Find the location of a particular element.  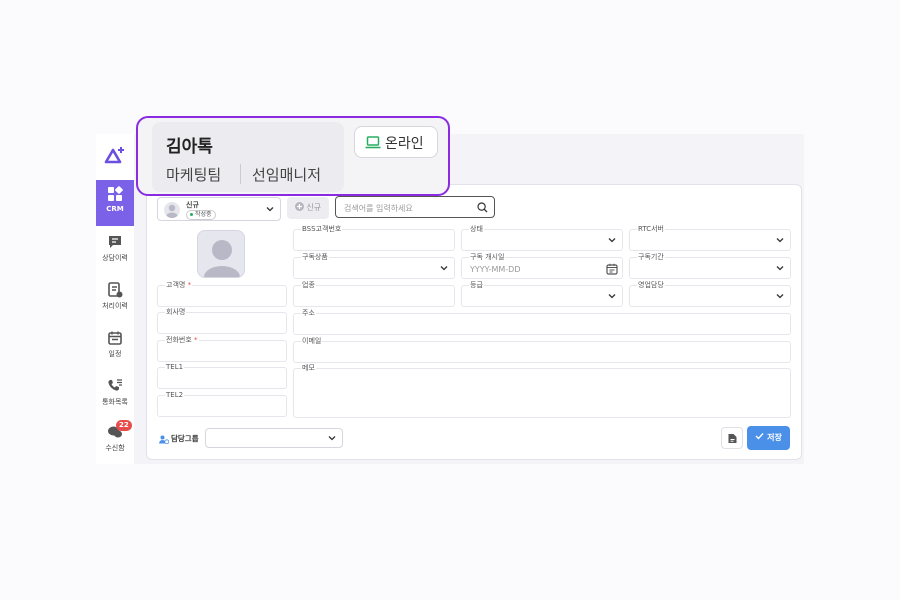

sidebar-item-call-list: 통화목록 is located at coordinates (115, 395).